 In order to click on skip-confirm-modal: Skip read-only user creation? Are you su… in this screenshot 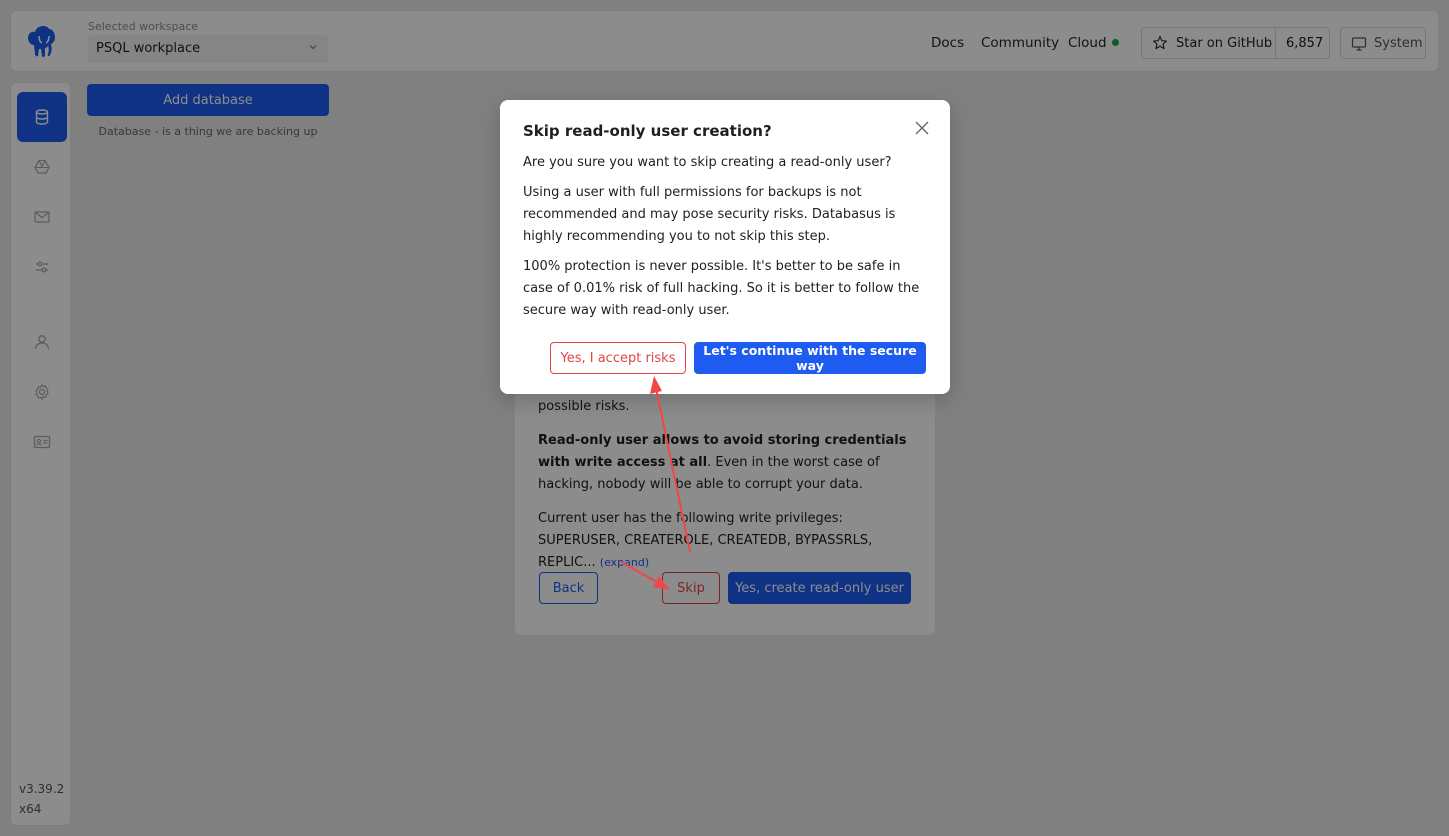, I will do `click(725, 247)`.